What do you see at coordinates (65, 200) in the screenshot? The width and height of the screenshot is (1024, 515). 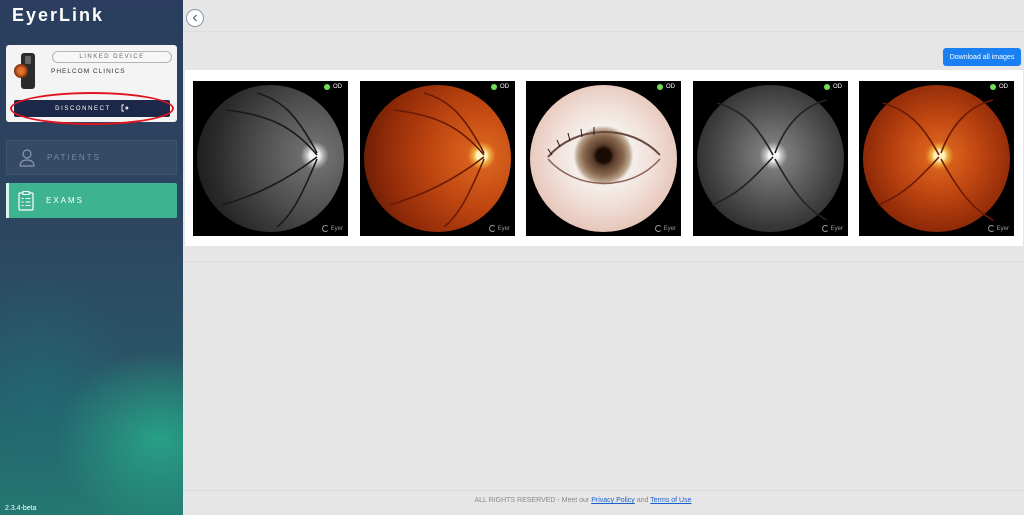 I see `nav-label-exams: EXAMS` at bounding box center [65, 200].